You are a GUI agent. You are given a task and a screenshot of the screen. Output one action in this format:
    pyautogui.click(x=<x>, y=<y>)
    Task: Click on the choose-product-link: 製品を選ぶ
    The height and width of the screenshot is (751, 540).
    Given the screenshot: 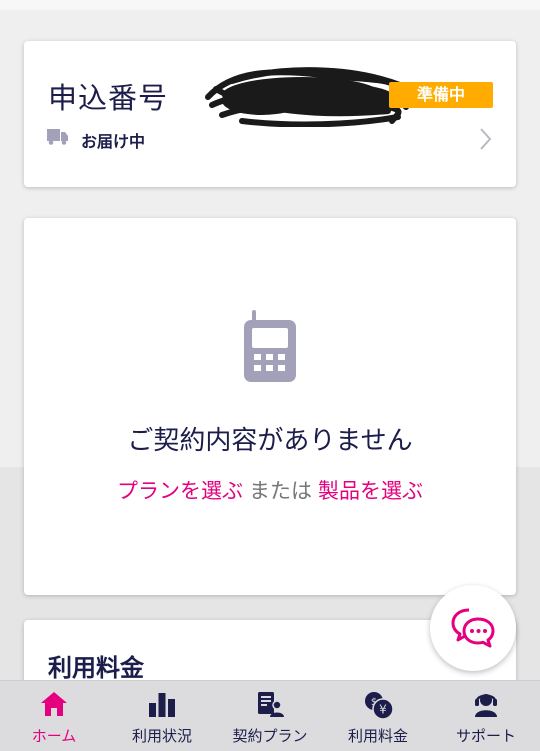 What is the action you would take?
    pyautogui.click(x=370, y=491)
    